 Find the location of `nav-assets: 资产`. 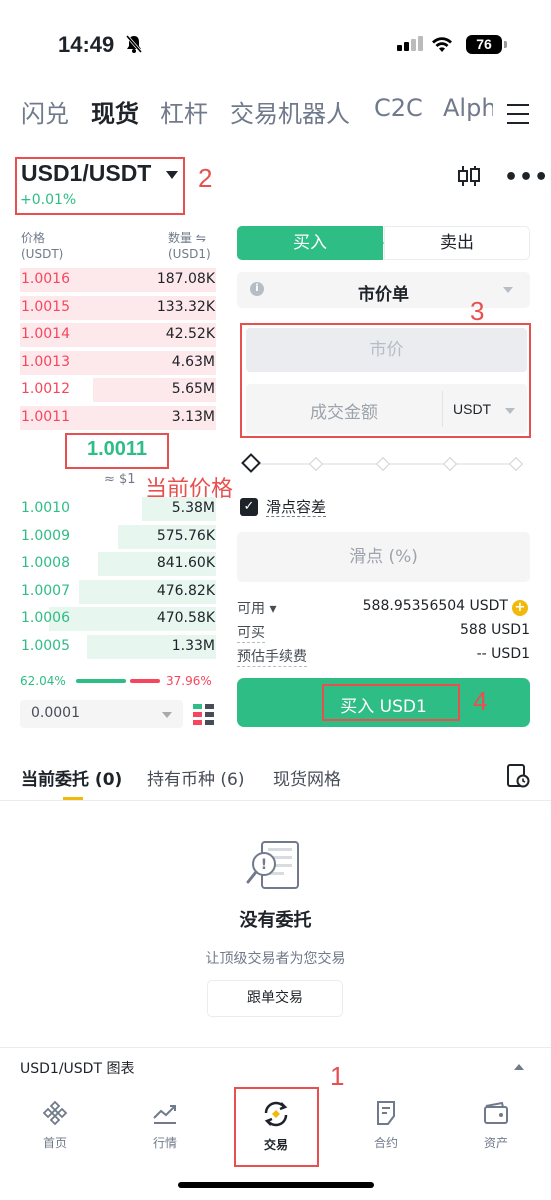

nav-assets: 资产 is located at coordinates (496, 1125).